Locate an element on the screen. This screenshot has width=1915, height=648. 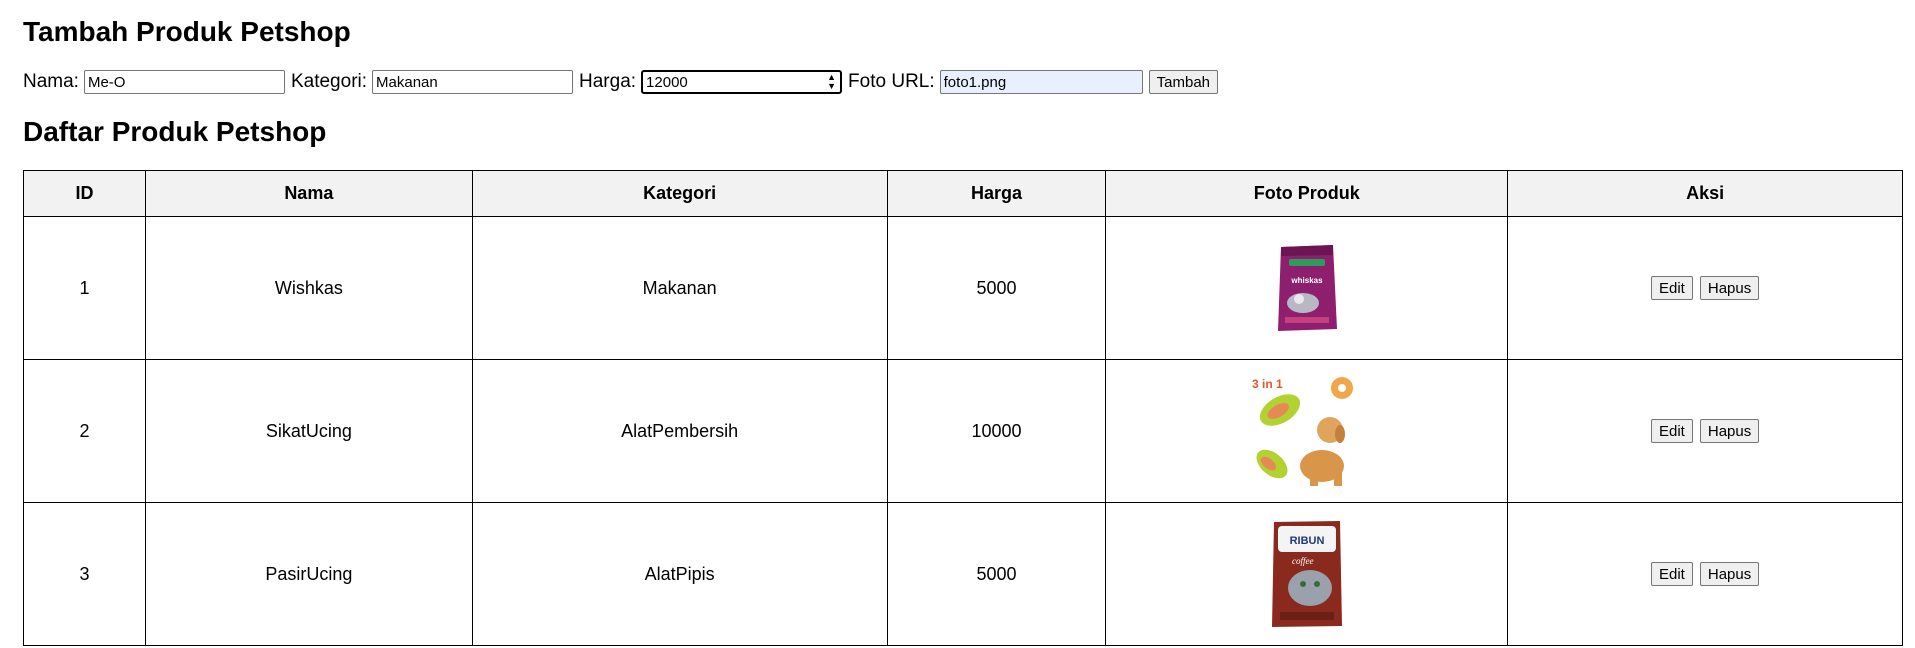
cell-id: 2 is located at coordinates (84, 431).